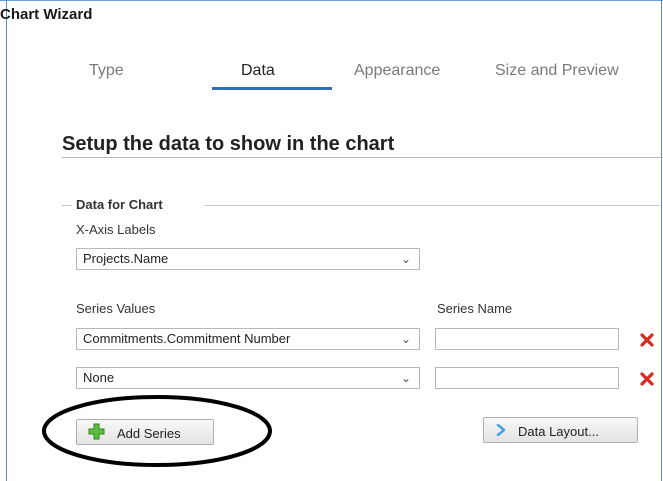 This screenshot has height=481, width=663. Describe the element at coordinates (149, 433) in the screenshot. I see `add-series-label: Add Series` at that location.